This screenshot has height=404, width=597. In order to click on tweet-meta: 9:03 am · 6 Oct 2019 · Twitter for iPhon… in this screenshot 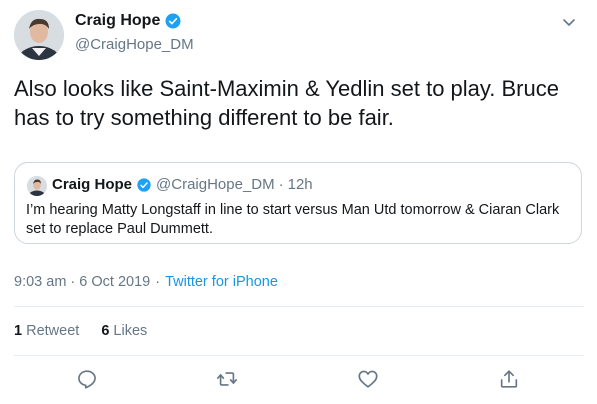, I will do `click(146, 282)`.